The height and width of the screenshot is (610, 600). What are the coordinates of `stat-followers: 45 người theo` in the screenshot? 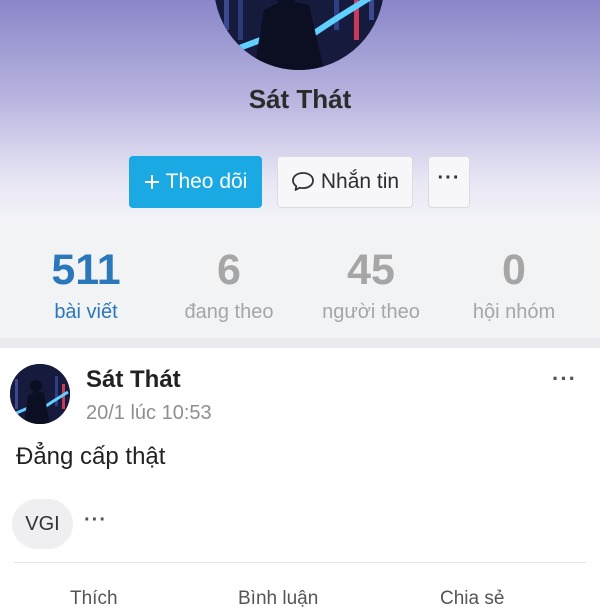 It's located at (371, 284).